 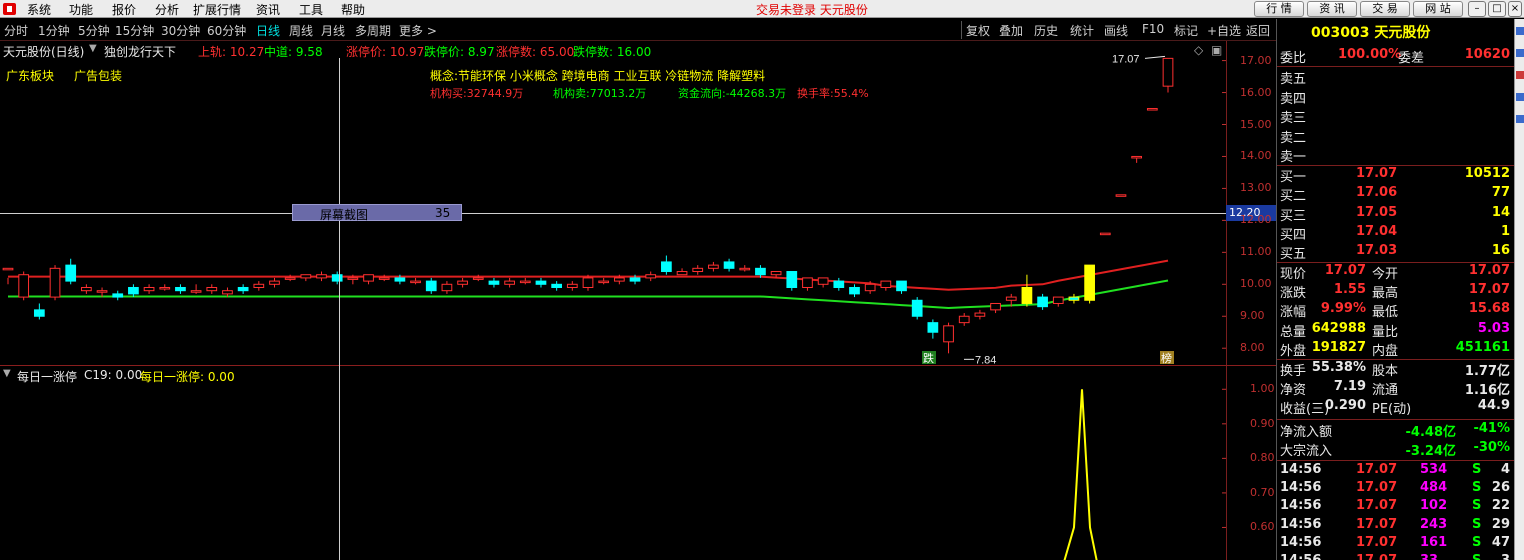 I want to click on menu-system: 系统, so click(x=39, y=9).